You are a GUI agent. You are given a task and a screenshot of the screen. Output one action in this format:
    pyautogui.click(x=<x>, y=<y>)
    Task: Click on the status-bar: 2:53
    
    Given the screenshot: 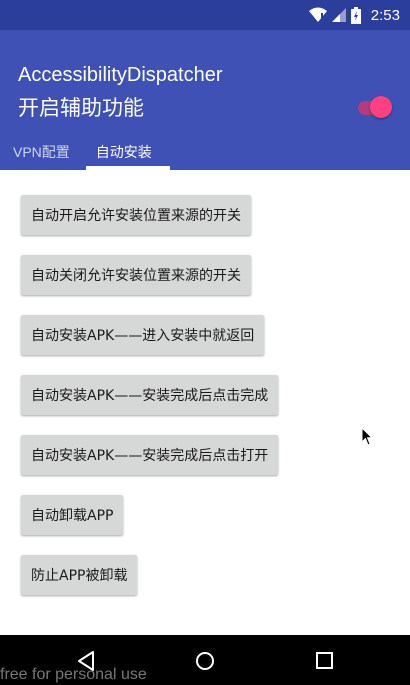 What is the action you would take?
    pyautogui.click(x=205, y=15)
    